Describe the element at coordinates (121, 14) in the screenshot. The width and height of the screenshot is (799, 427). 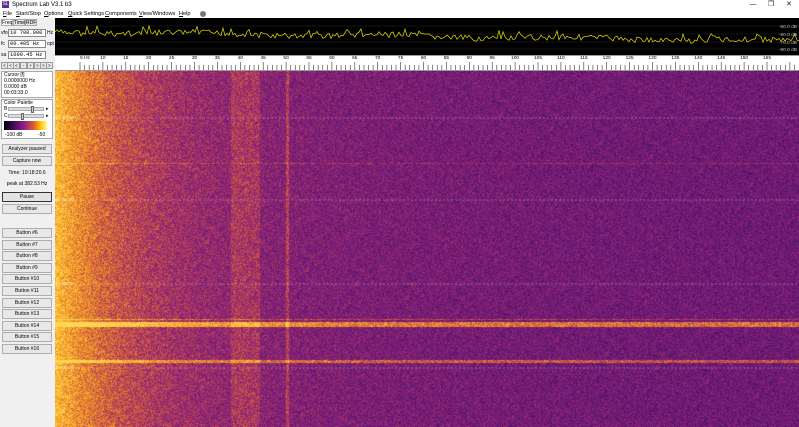
I see `menu-components: Components` at that location.